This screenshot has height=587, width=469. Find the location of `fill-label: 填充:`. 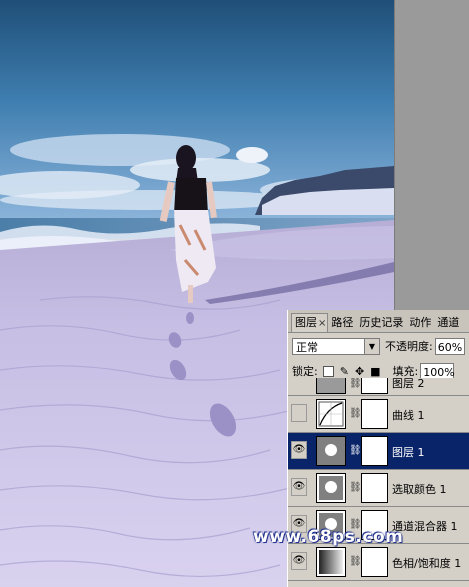

fill-label: 填充: is located at coordinates (405, 371).